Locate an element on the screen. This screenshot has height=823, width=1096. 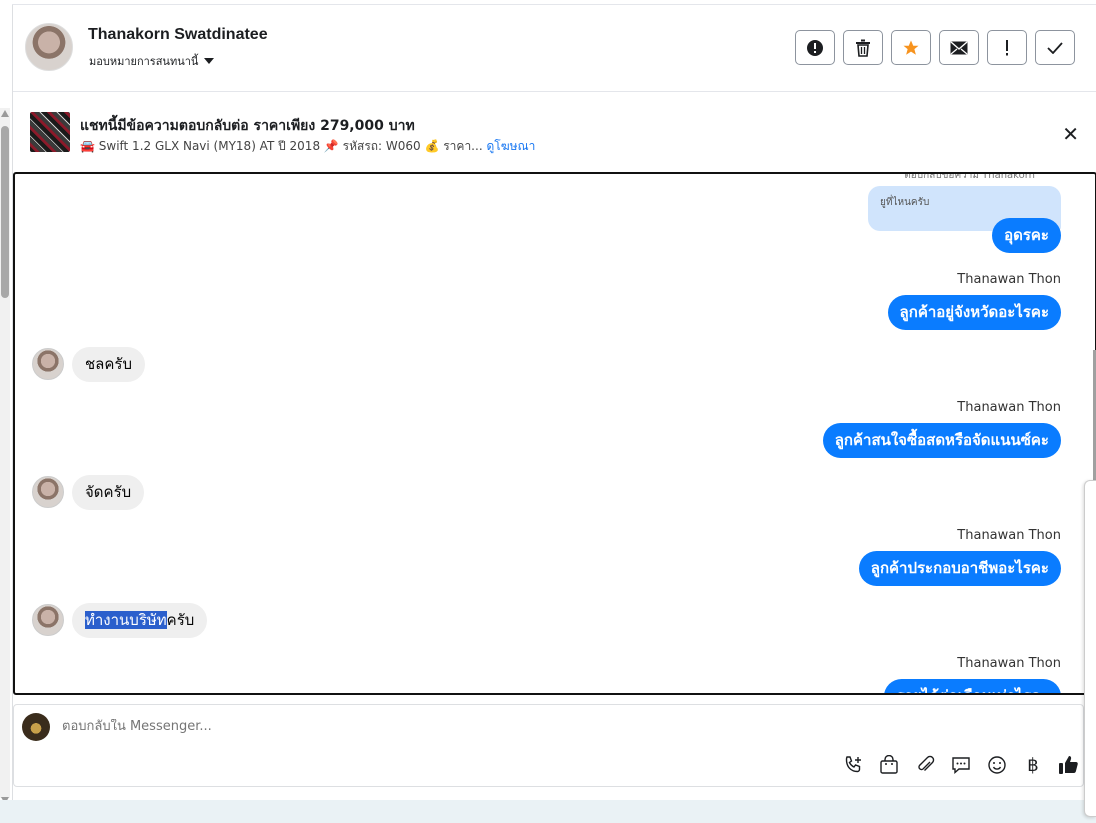
page-avatar is located at coordinates (36, 727).